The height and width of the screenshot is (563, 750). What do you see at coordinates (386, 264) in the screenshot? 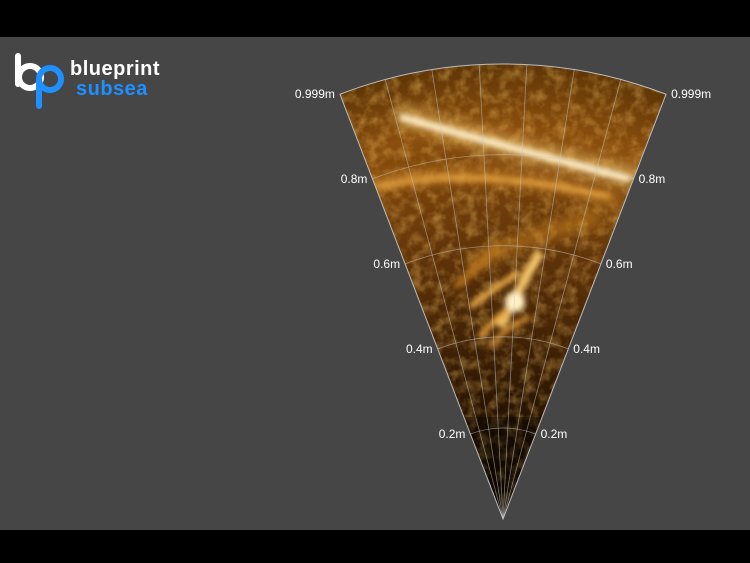
I see `range-label-left: 0.6m` at bounding box center [386, 264].